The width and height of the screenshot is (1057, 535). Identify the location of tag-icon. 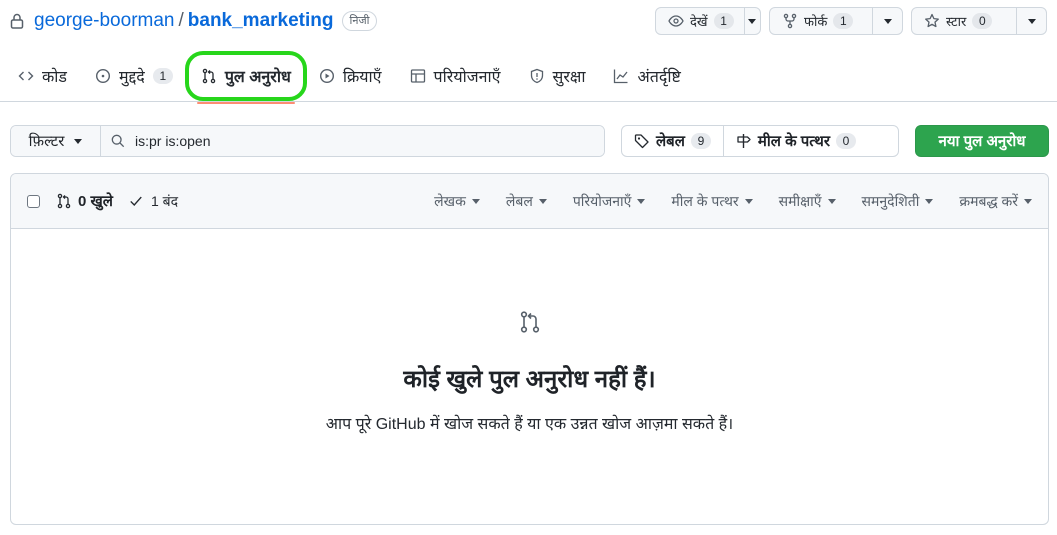
(641, 141).